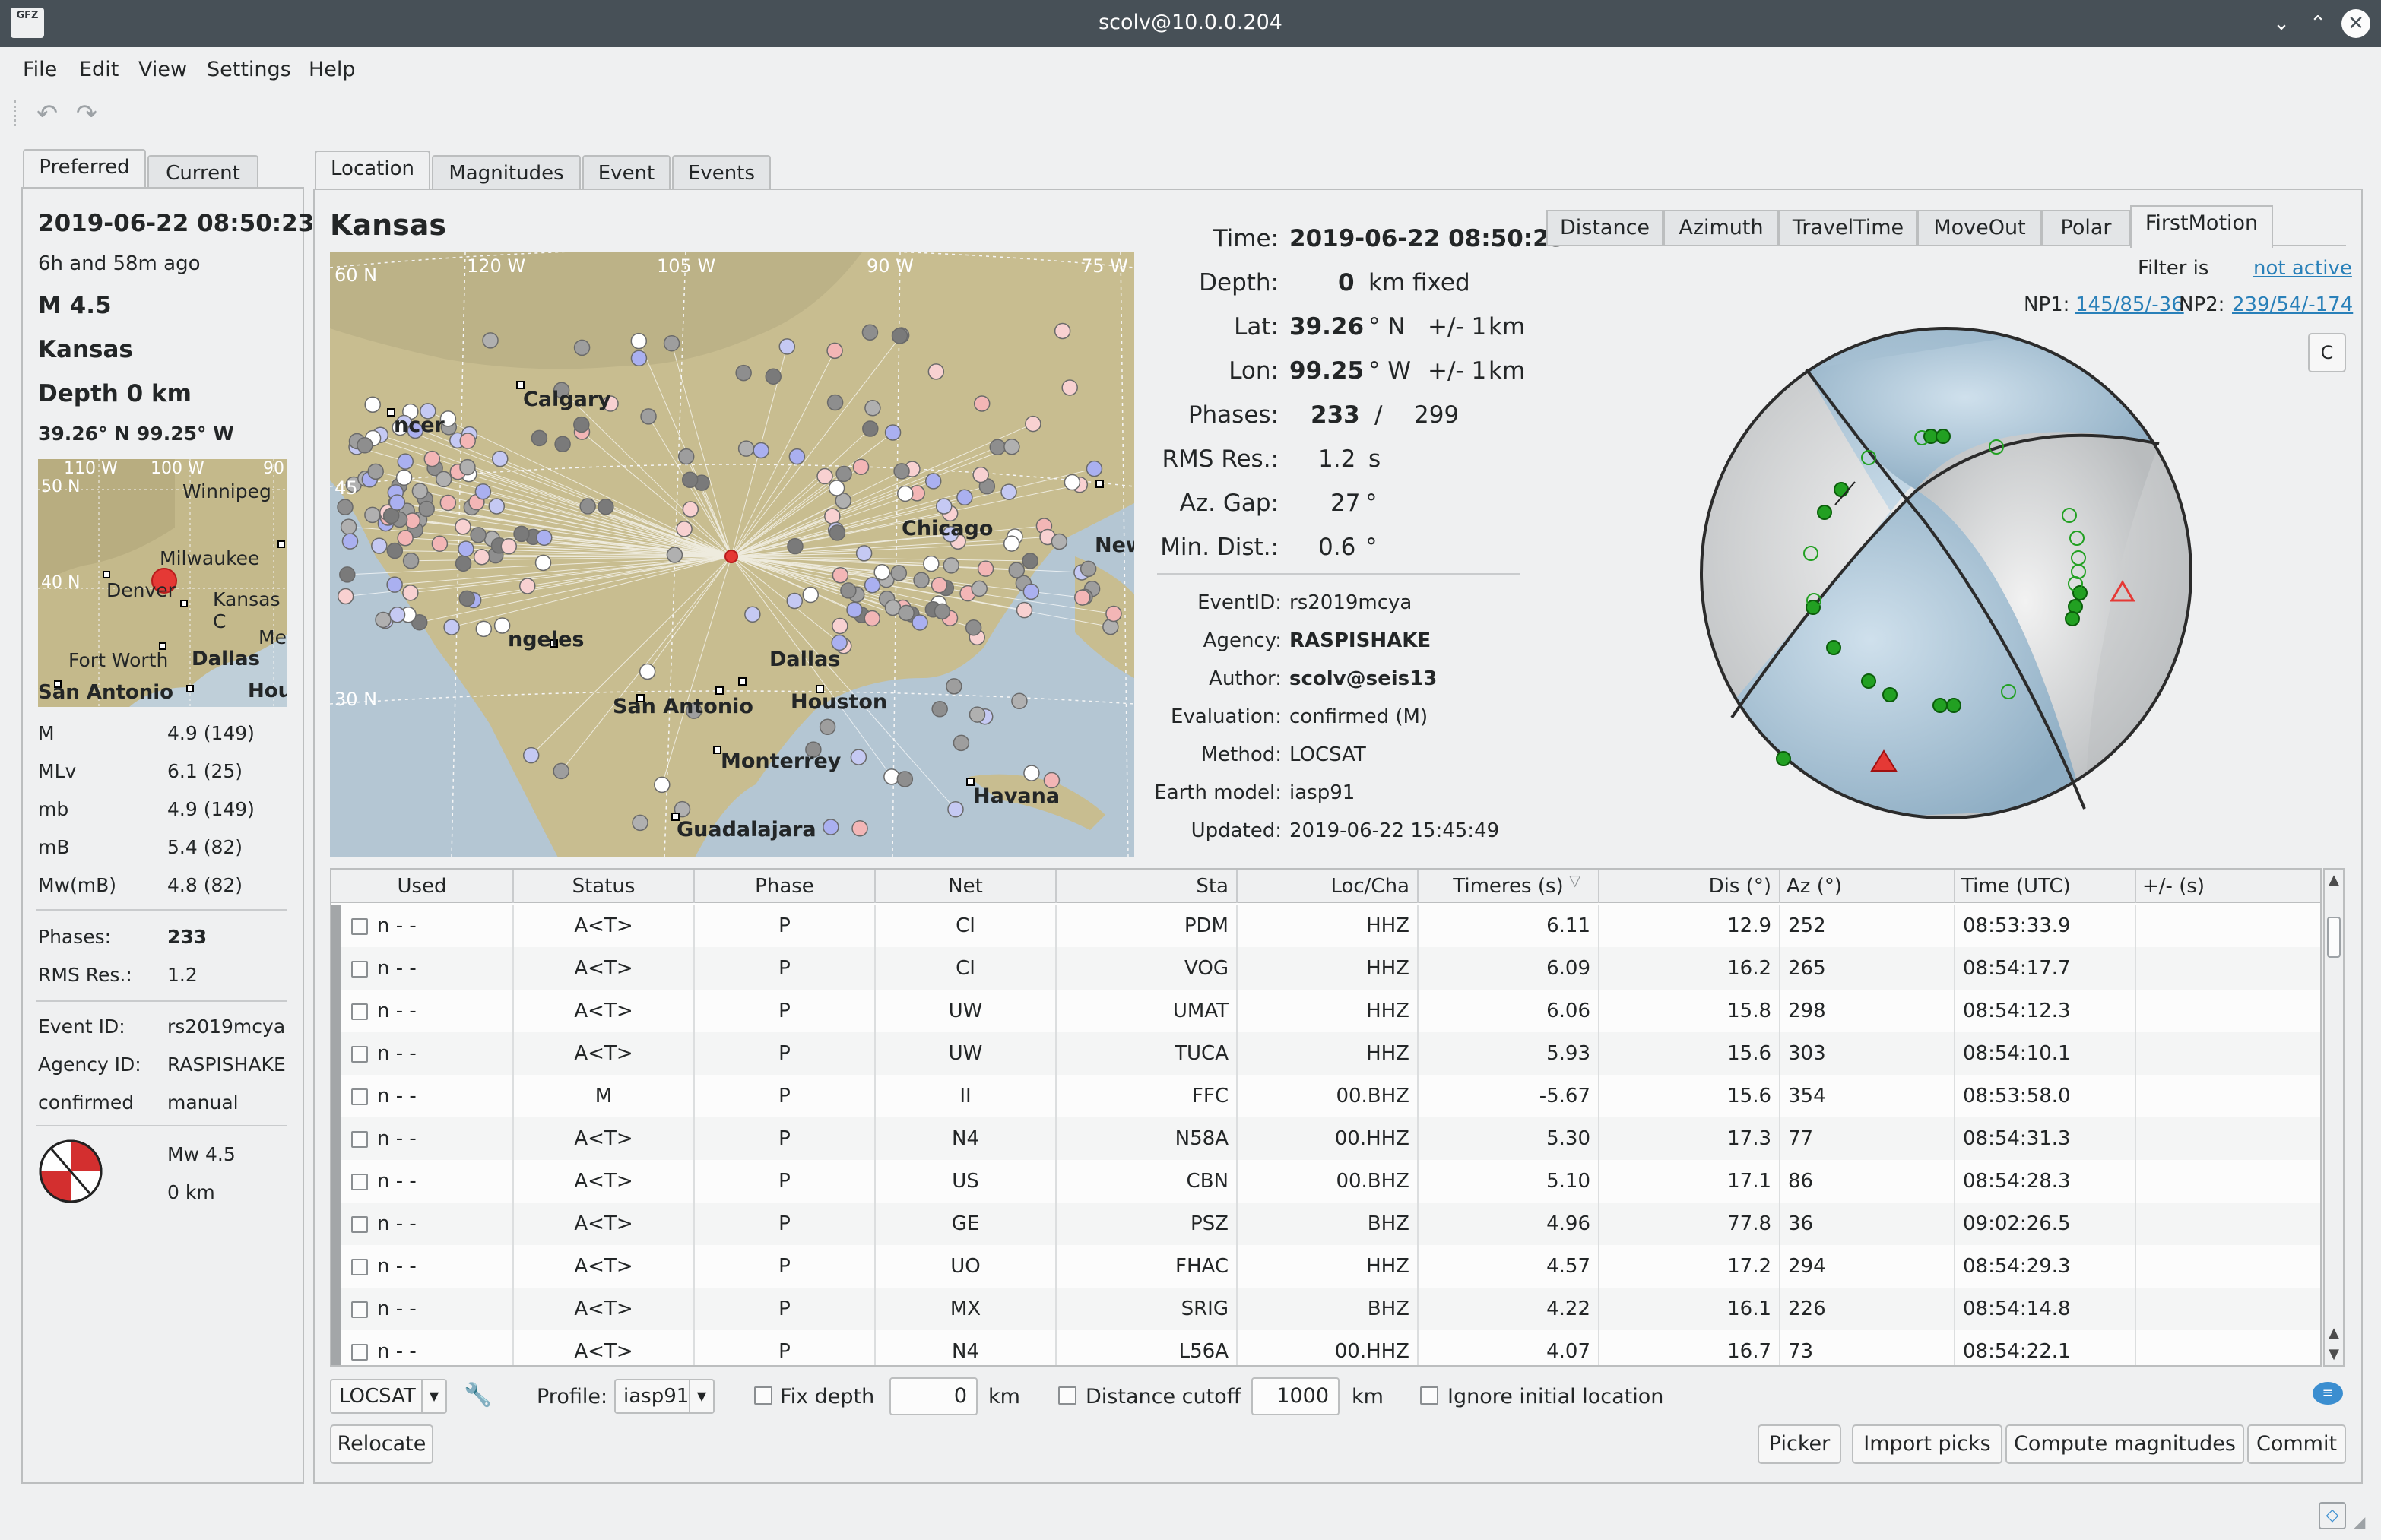 The height and width of the screenshot is (1540, 2381). Describe the element at coordinates (933, 1396) in the screenshot. I see `fix-depth-input: 0` at that location.